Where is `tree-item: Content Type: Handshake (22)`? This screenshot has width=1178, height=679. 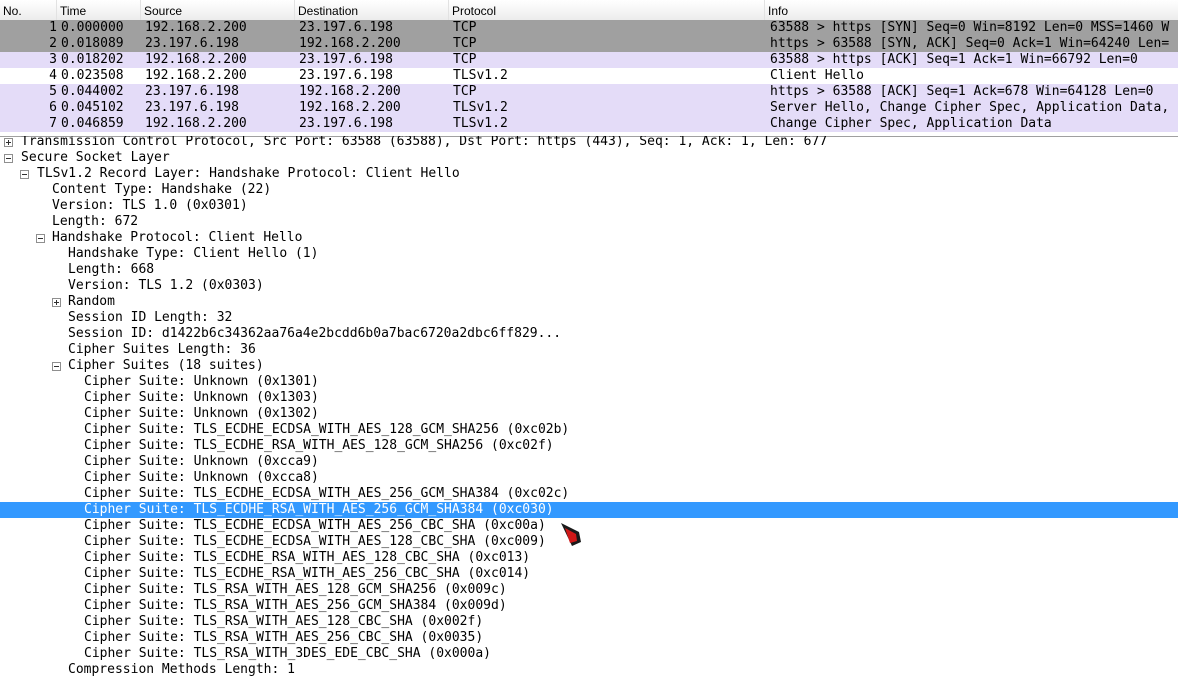 tree-item: Content Type: Handshake (22) is located at coordinates (589, 190).